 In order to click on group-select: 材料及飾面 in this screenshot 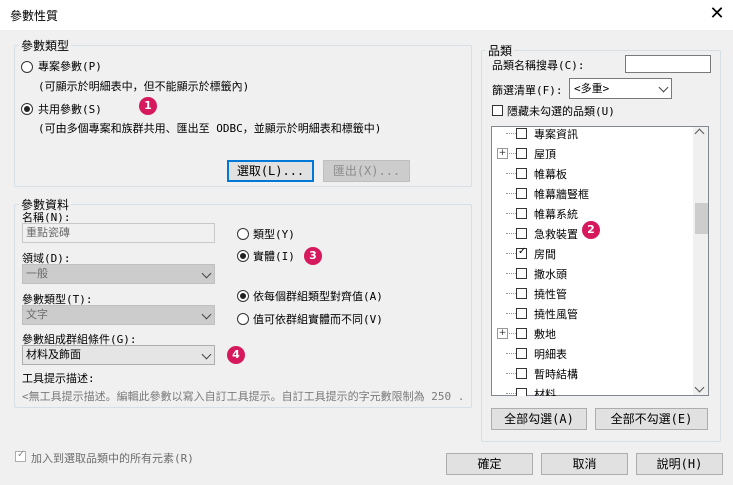, I will do `click(118, 355)`.